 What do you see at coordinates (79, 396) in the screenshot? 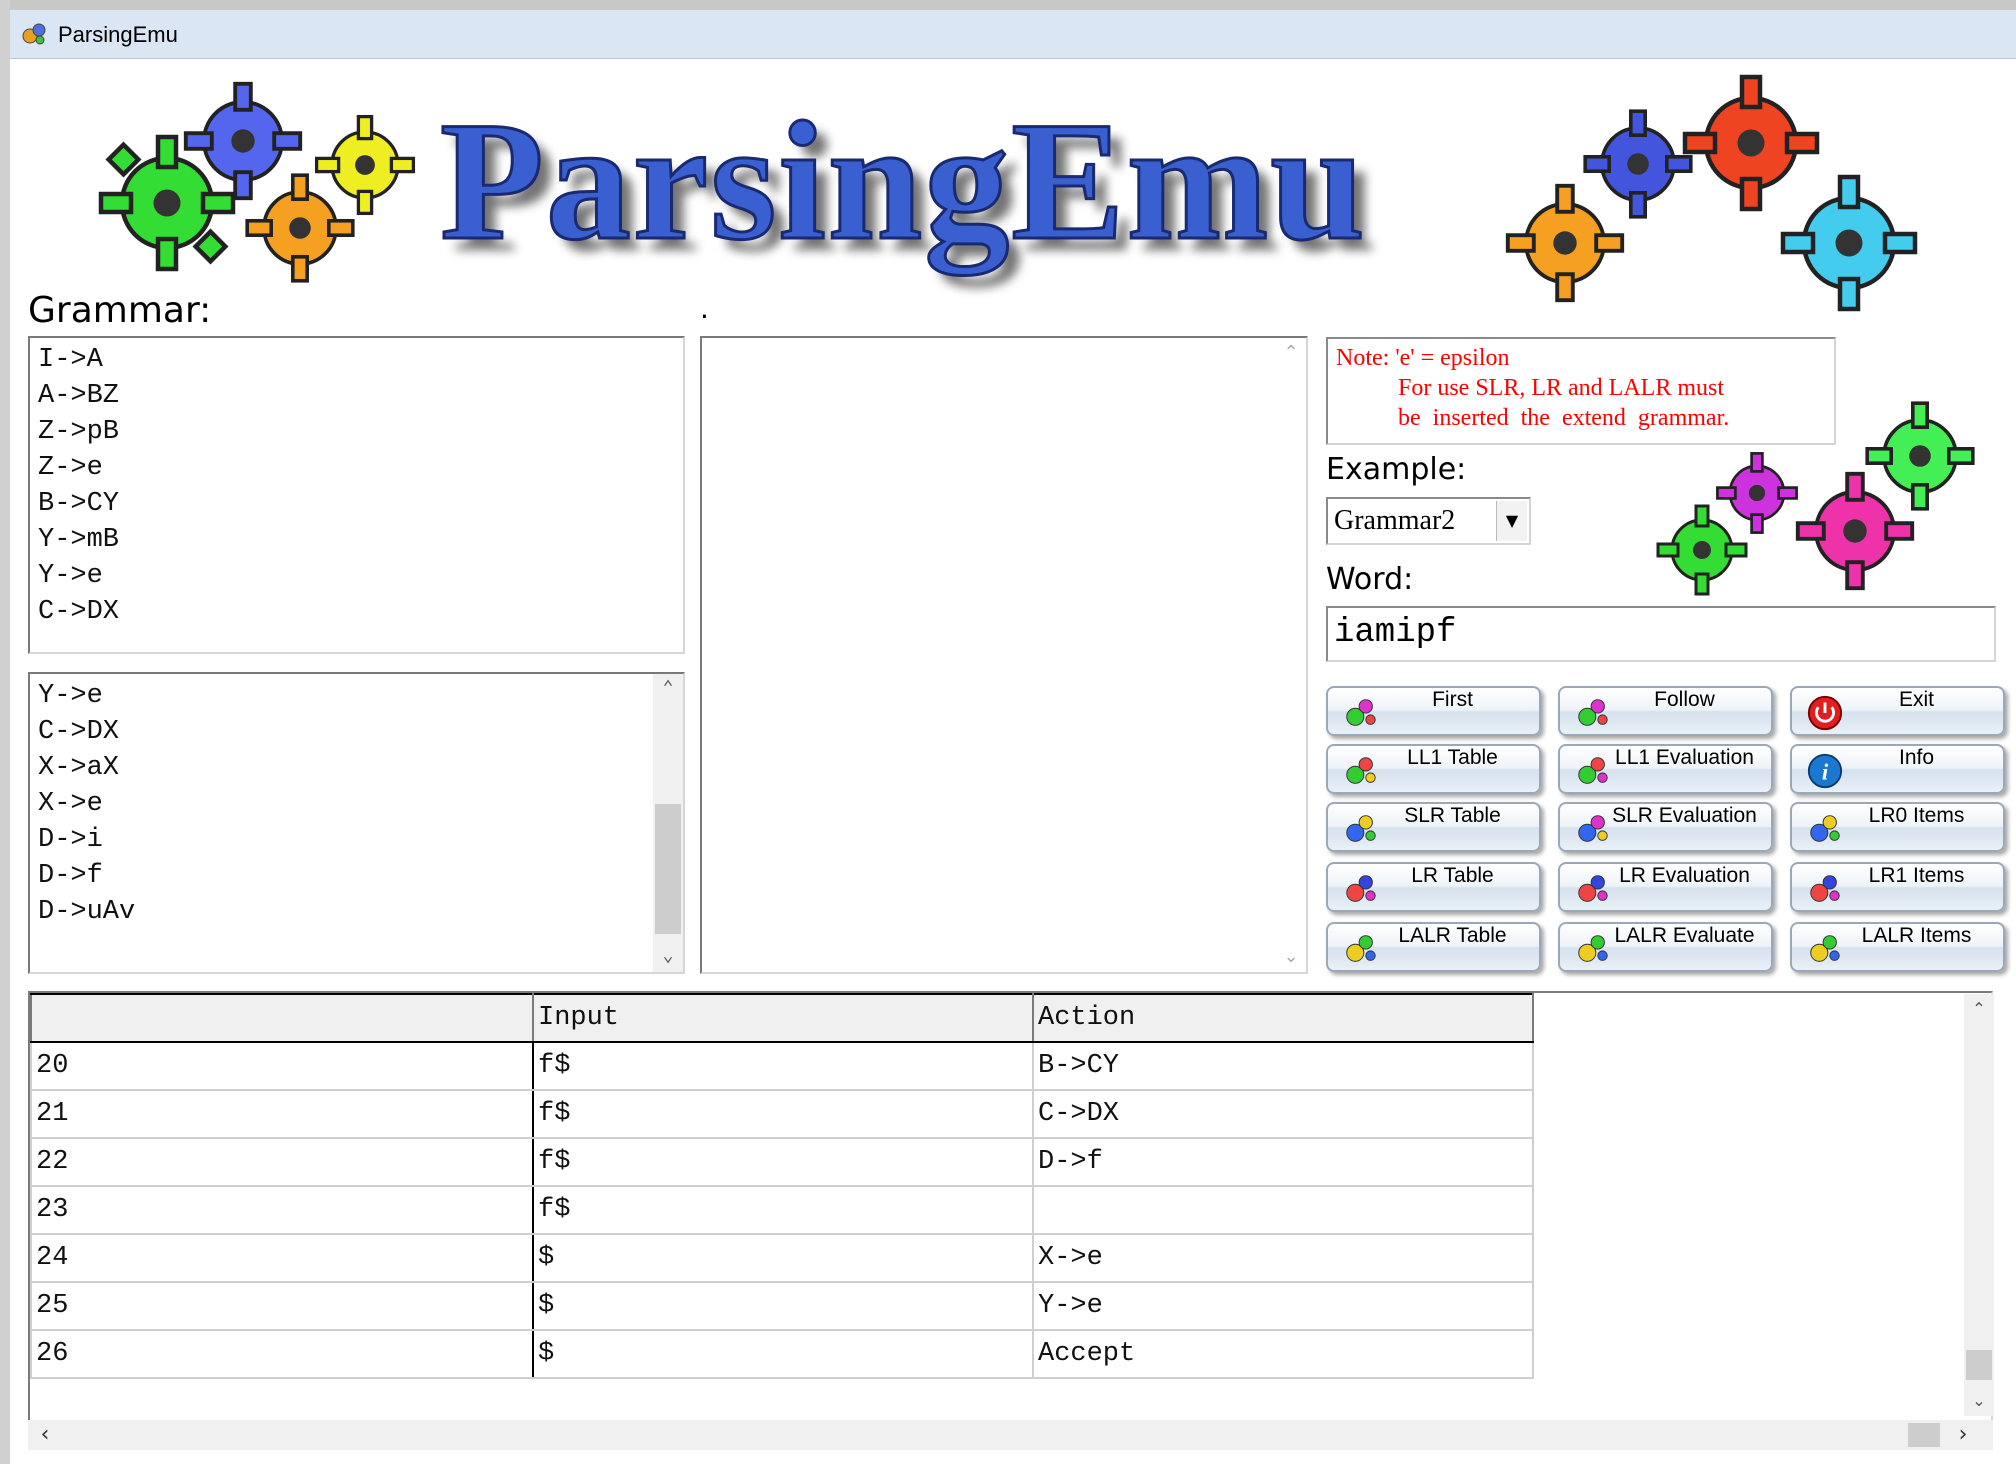
I see `grammar-rule: A->BZ` at bounding box center [79, 396].